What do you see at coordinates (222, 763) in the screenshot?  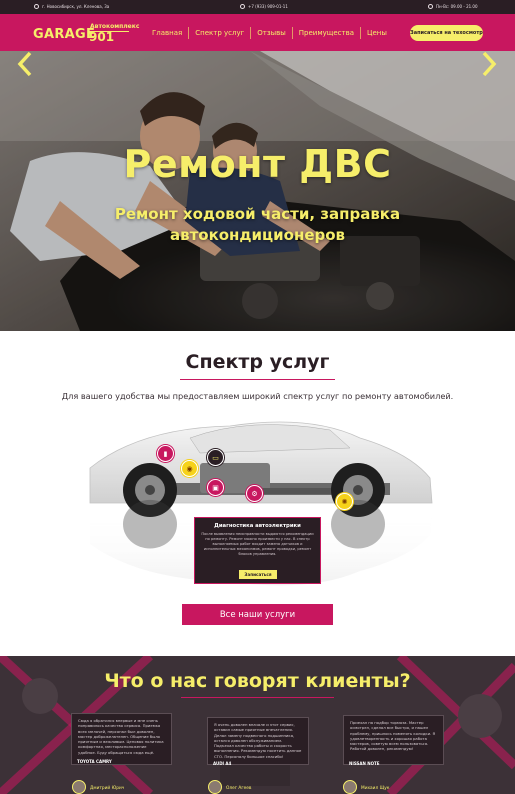 I see `review-car: AUDI A4` at bounding box center [222, 763].